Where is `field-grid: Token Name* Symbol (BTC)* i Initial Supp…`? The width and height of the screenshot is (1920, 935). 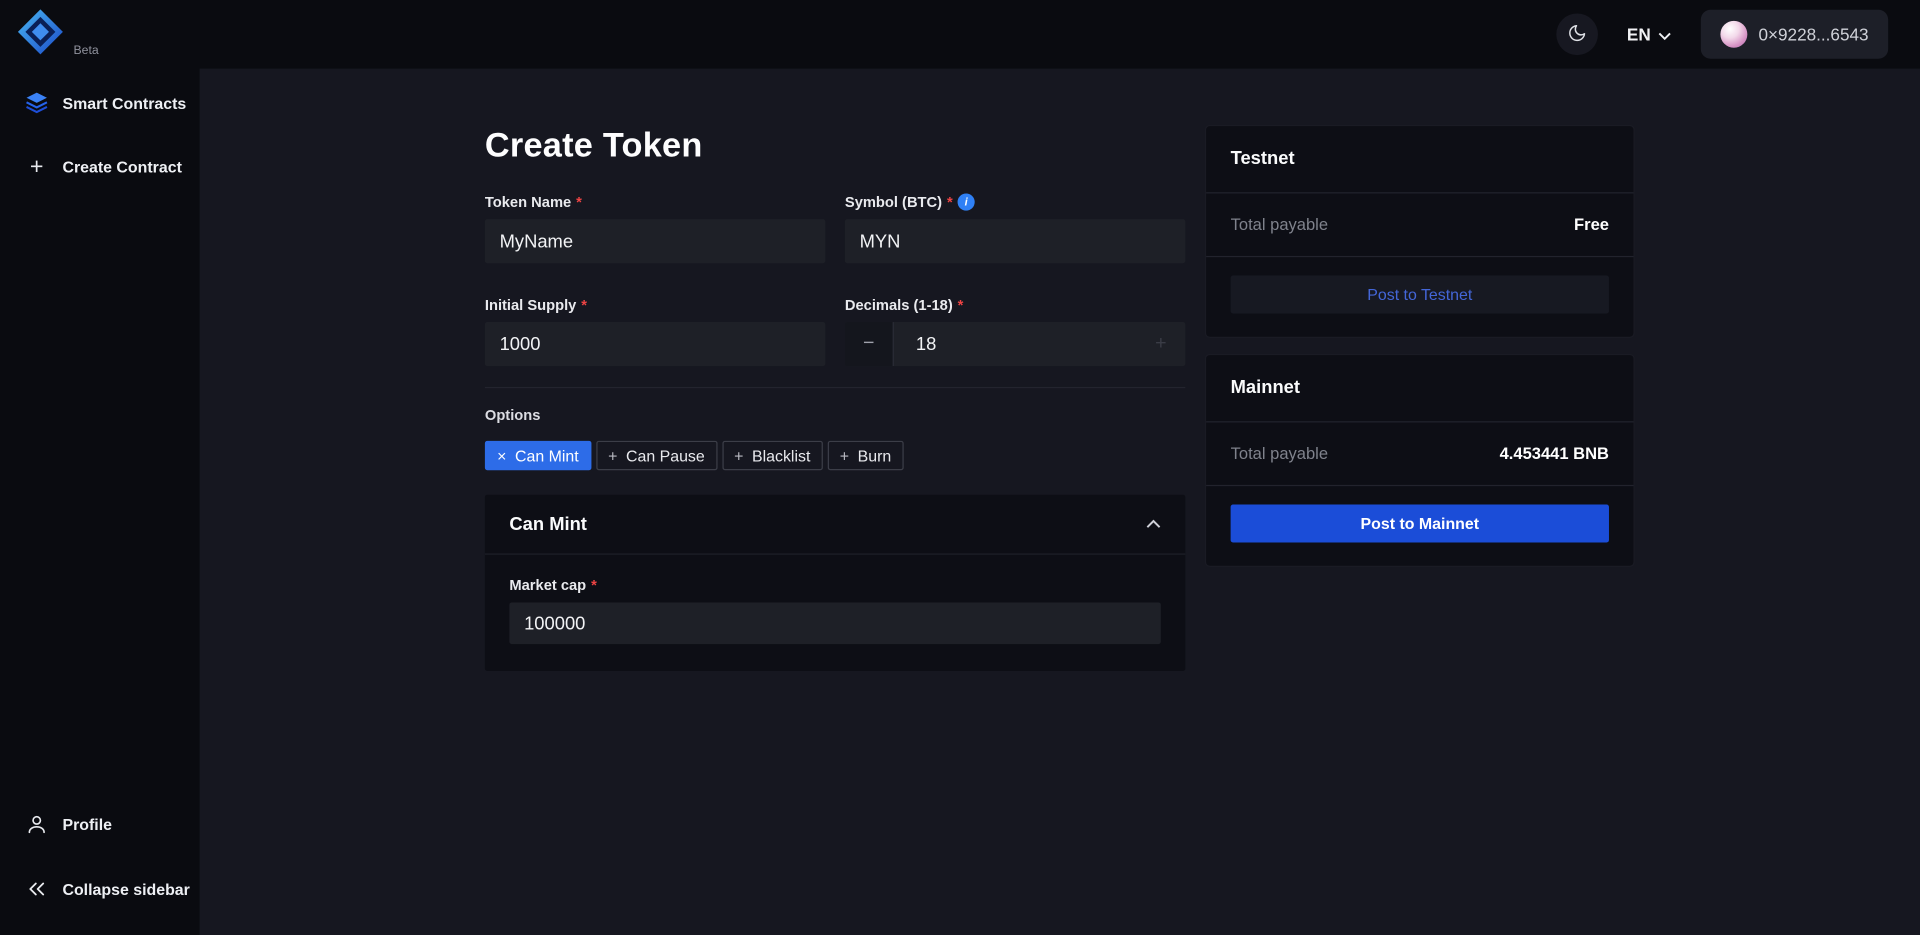
field-grid: Token Name* Symbol (BTC)* i Initial Supp… is located at coordinates (835, 280).